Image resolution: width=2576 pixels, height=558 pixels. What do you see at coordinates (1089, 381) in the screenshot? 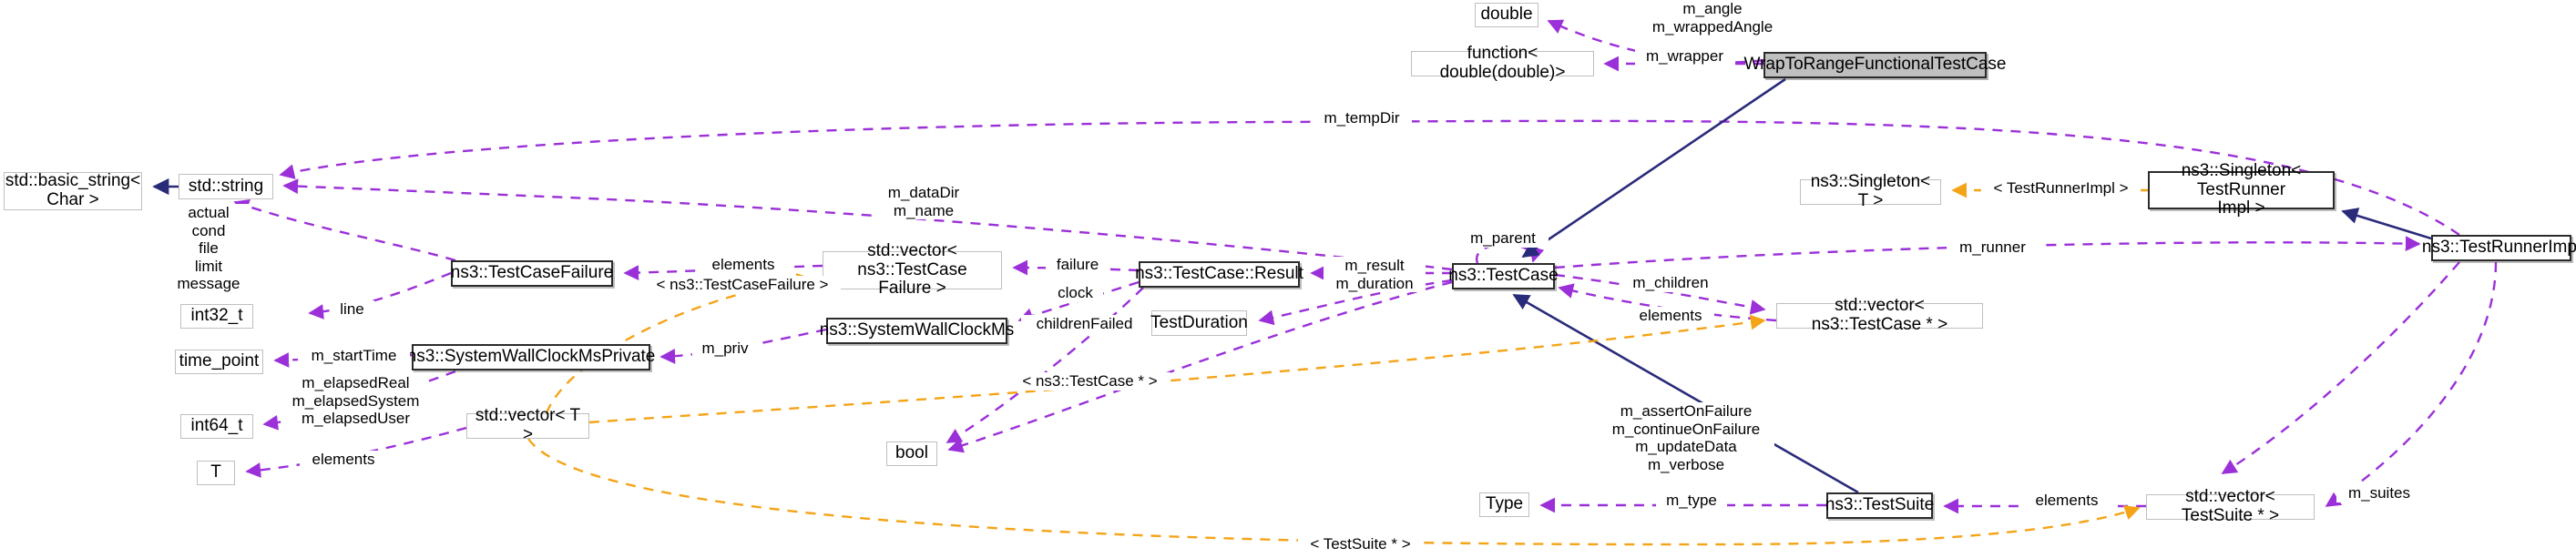
I see `edge-label-lbl_lt_testcaseptr: < ns3::TestCase * >` at bounding box center [1089, 381].